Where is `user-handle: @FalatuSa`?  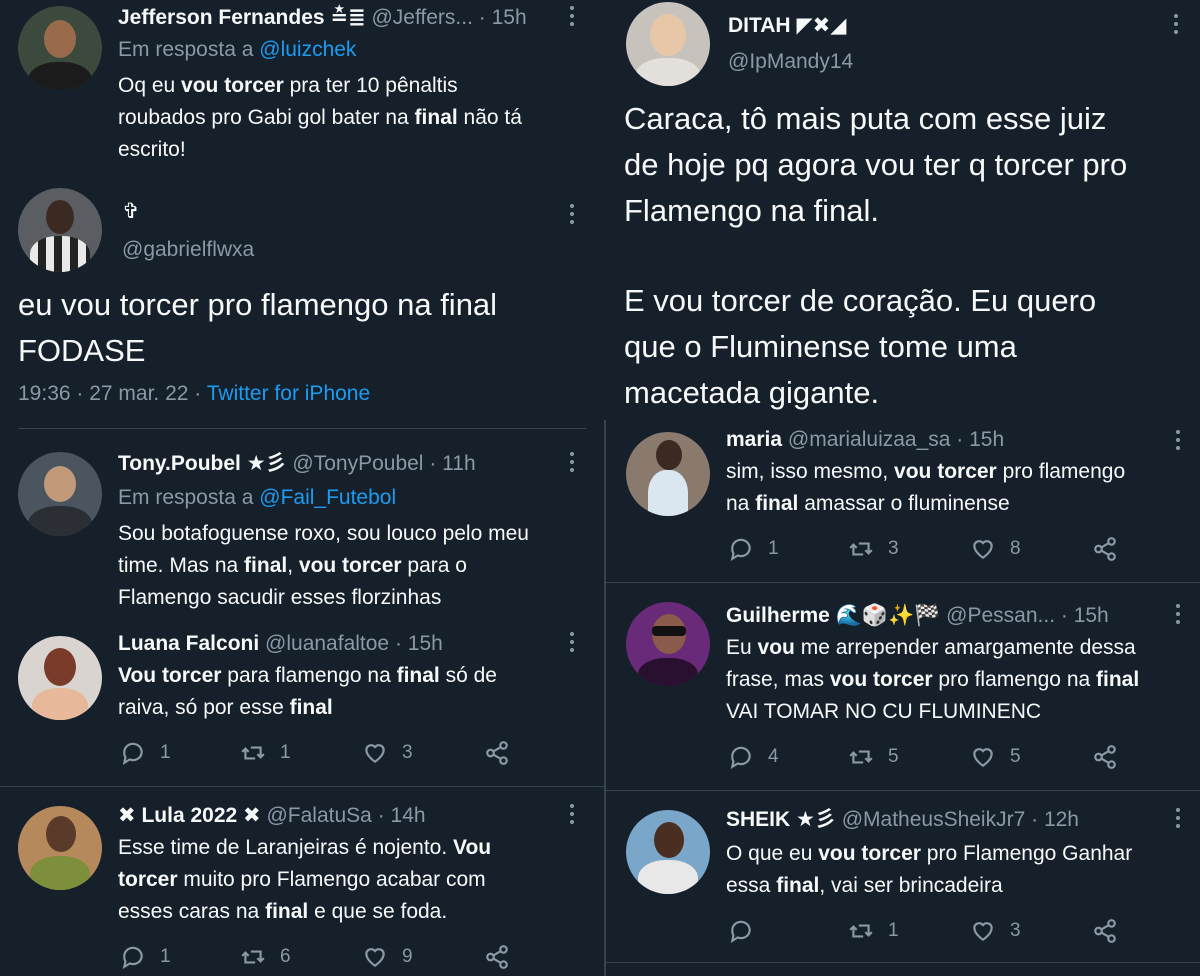 user-handle: @FalatuSa is located at coordinates (318, 815).